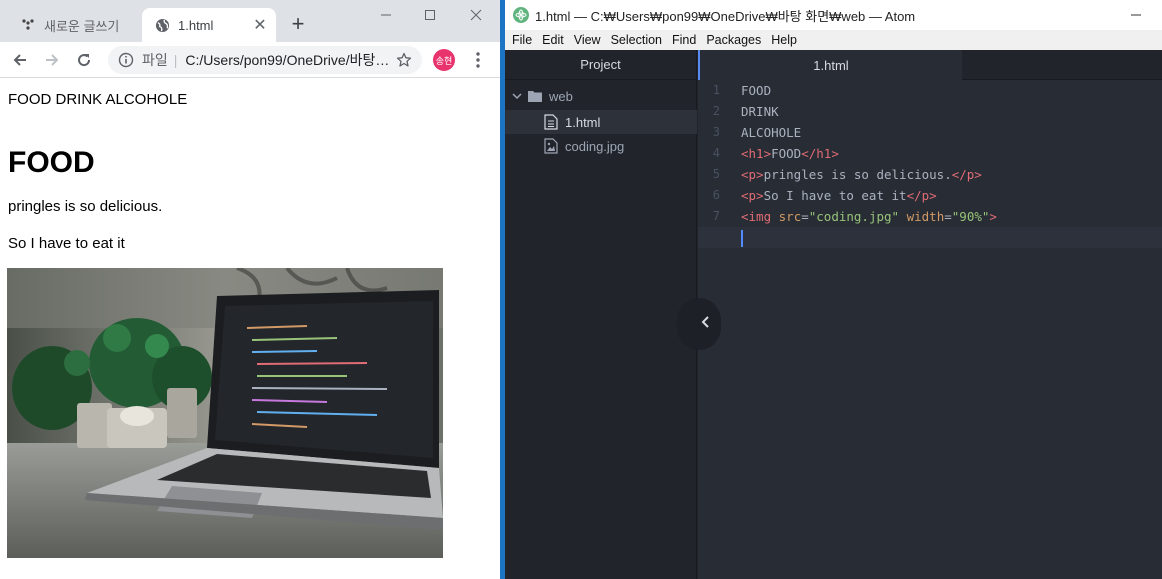  Describe the element at coordinates (830, 65) in the screenshot. I see `editor-tab-1-html: 1.html` at that location.